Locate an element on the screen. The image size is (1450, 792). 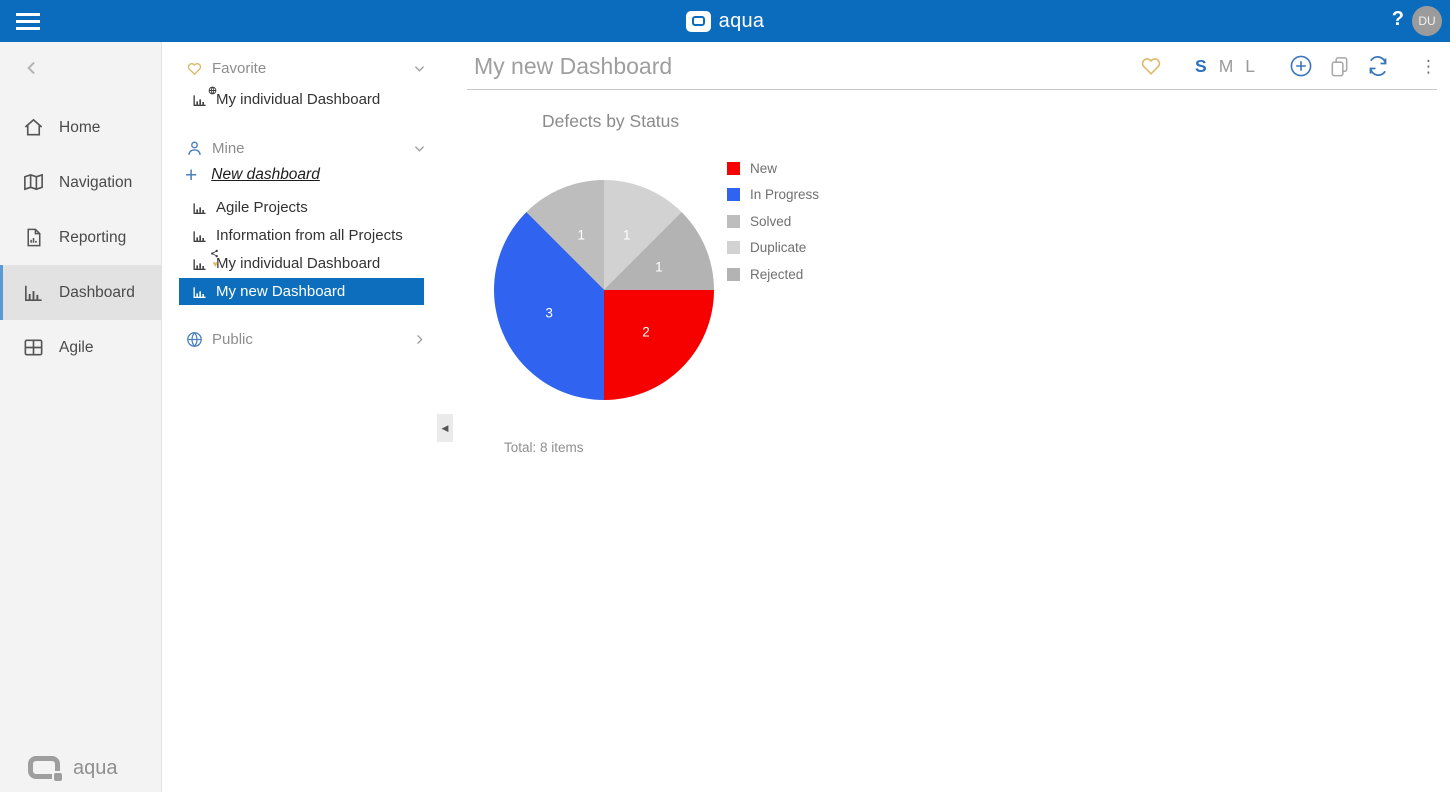
map-icon is located at coordinates (33, 182).